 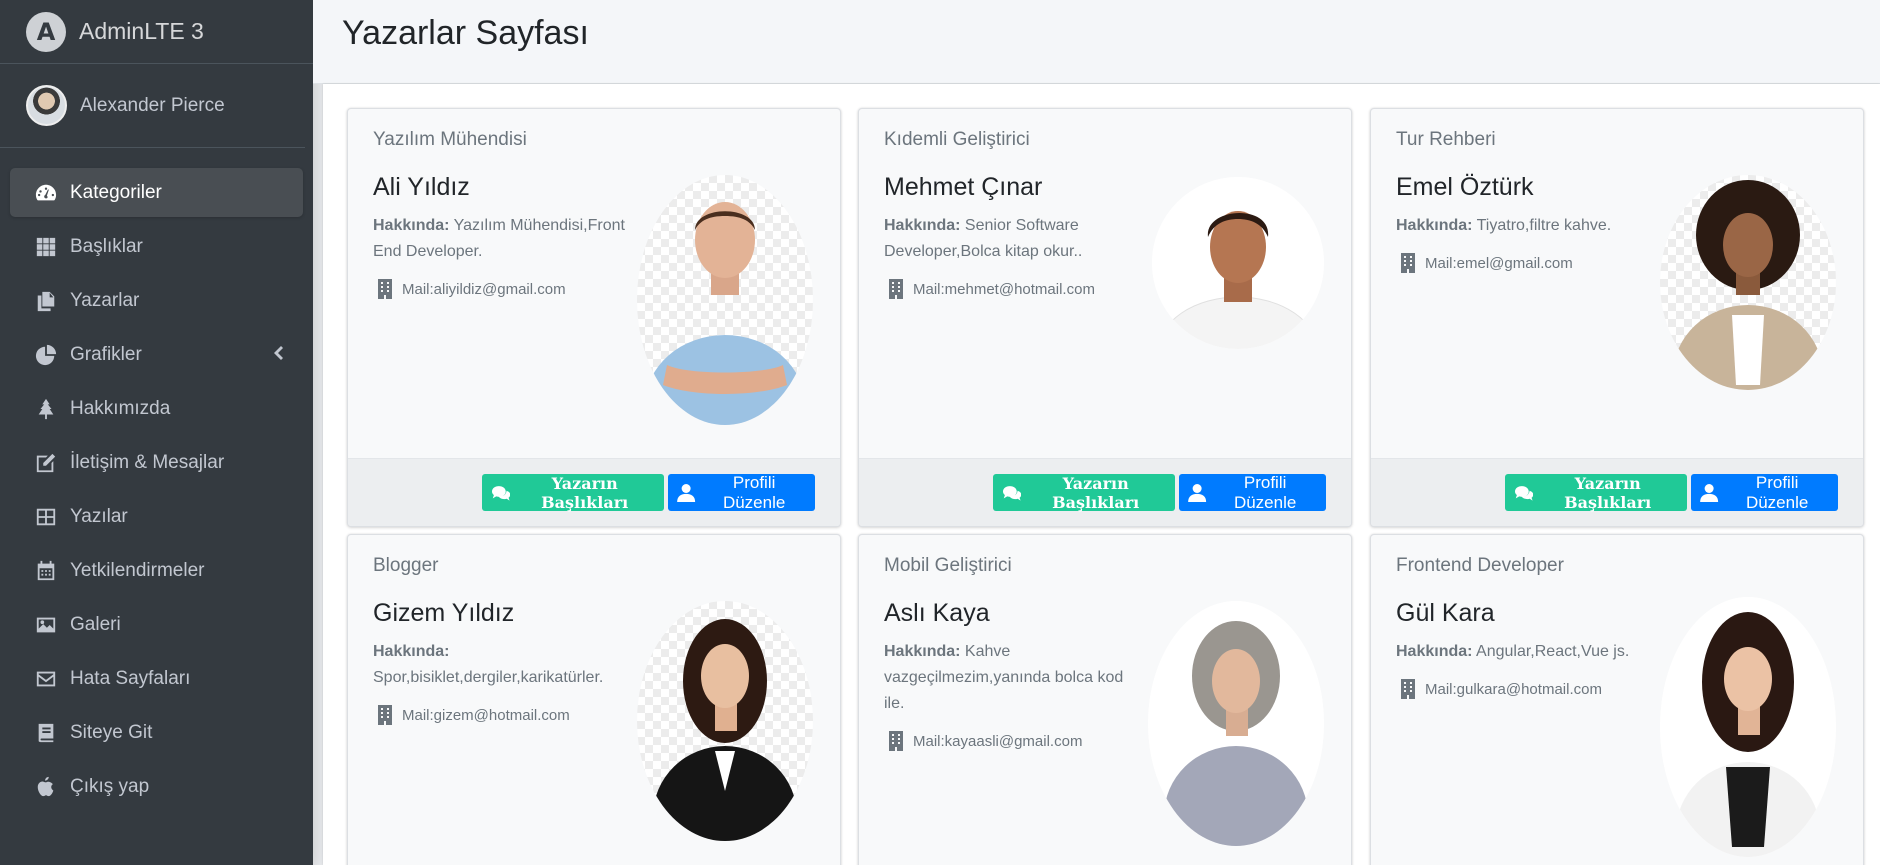 I want to click on sidebar-item-hakkimizda: Hakkımızda, so click(x=156, y=408).